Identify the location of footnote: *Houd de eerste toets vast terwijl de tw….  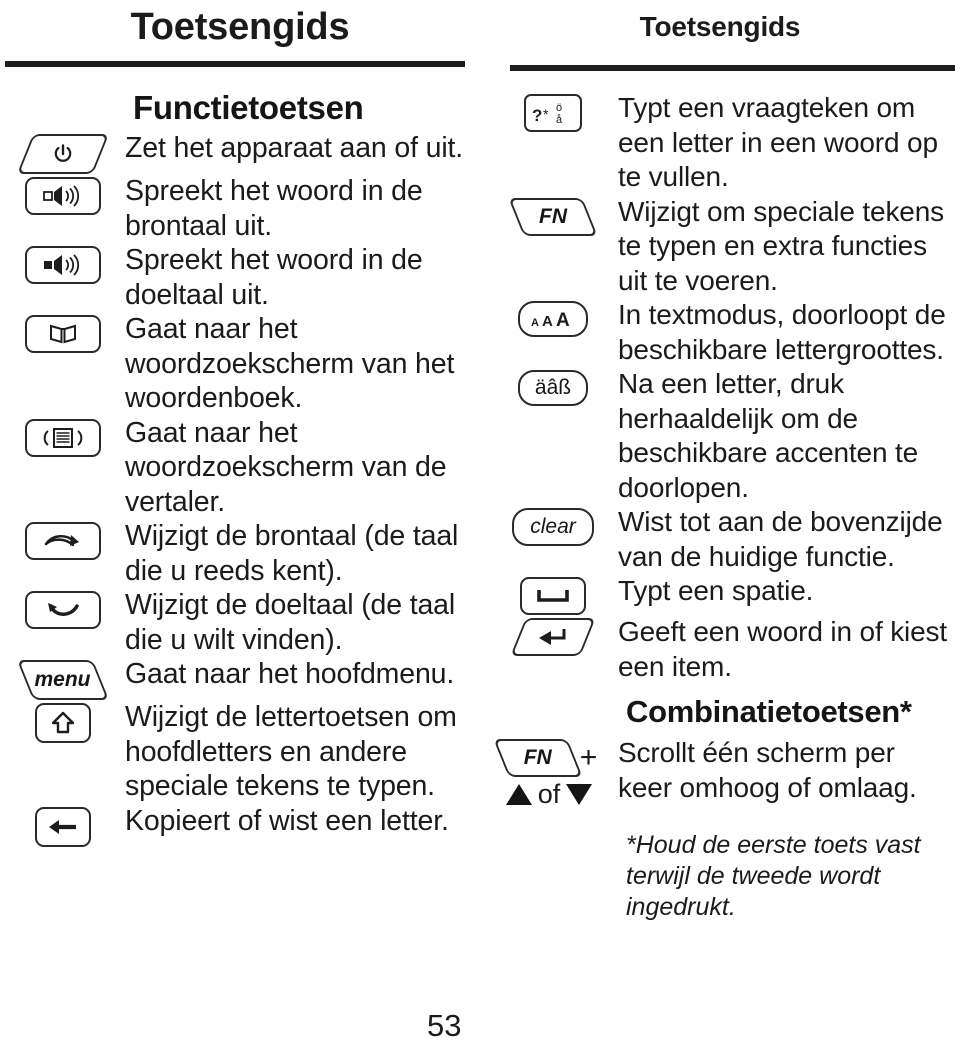
(773, 876).